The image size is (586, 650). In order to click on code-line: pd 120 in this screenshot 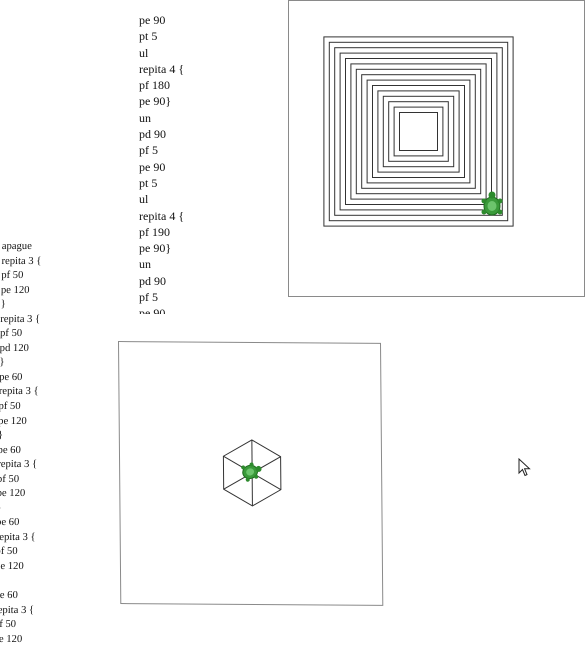, I will do `click(14, 348)`.